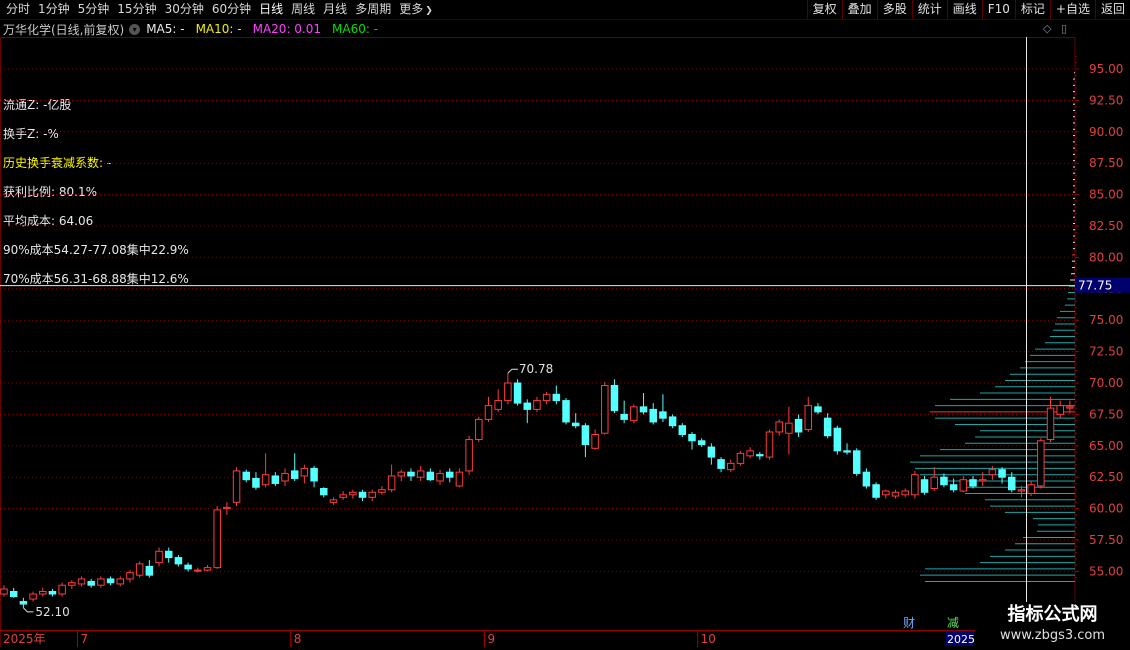 Image resolution: width=1130 pixels, height=650 pixels. Describe the element at coordinates (998, 9) in the screenshot. I see `toolbar-button: F10` at that location.